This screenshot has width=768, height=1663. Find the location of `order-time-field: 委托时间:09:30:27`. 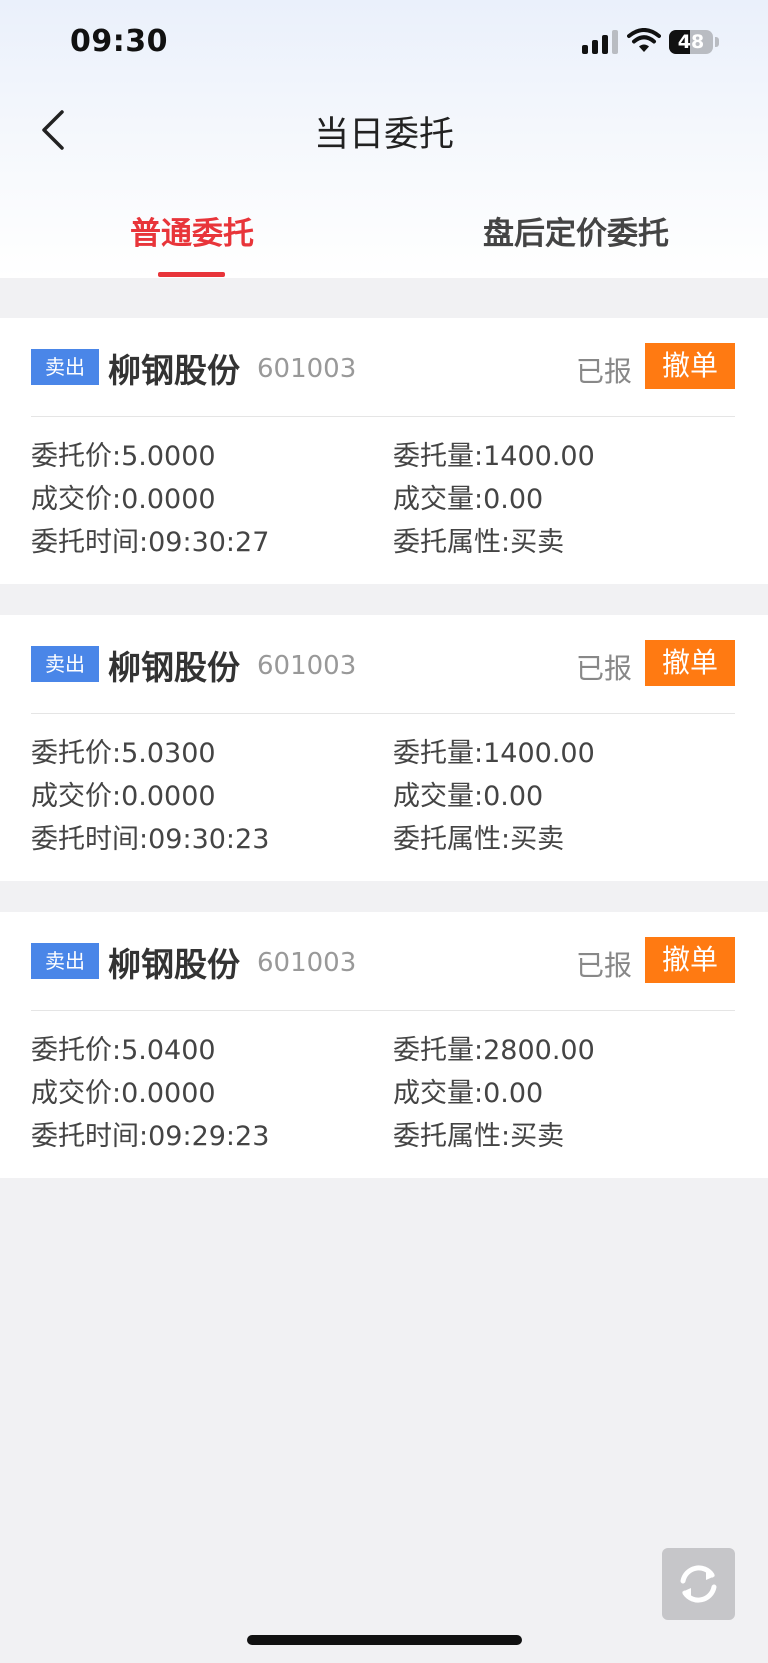

order-time-field: 委托时间:09:30:27 is located at coordinates (150, 539).